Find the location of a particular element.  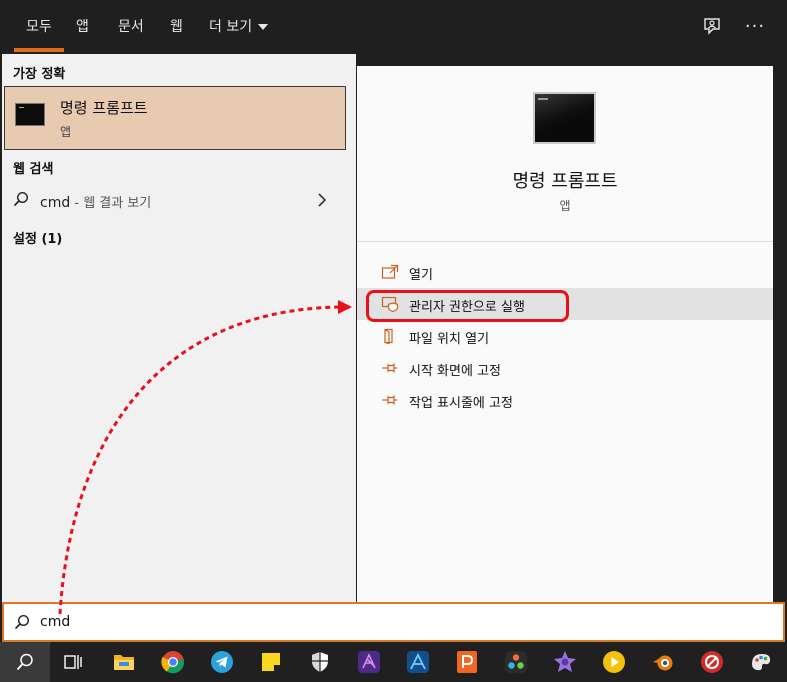

search-box is located at coordinates (393, 622).